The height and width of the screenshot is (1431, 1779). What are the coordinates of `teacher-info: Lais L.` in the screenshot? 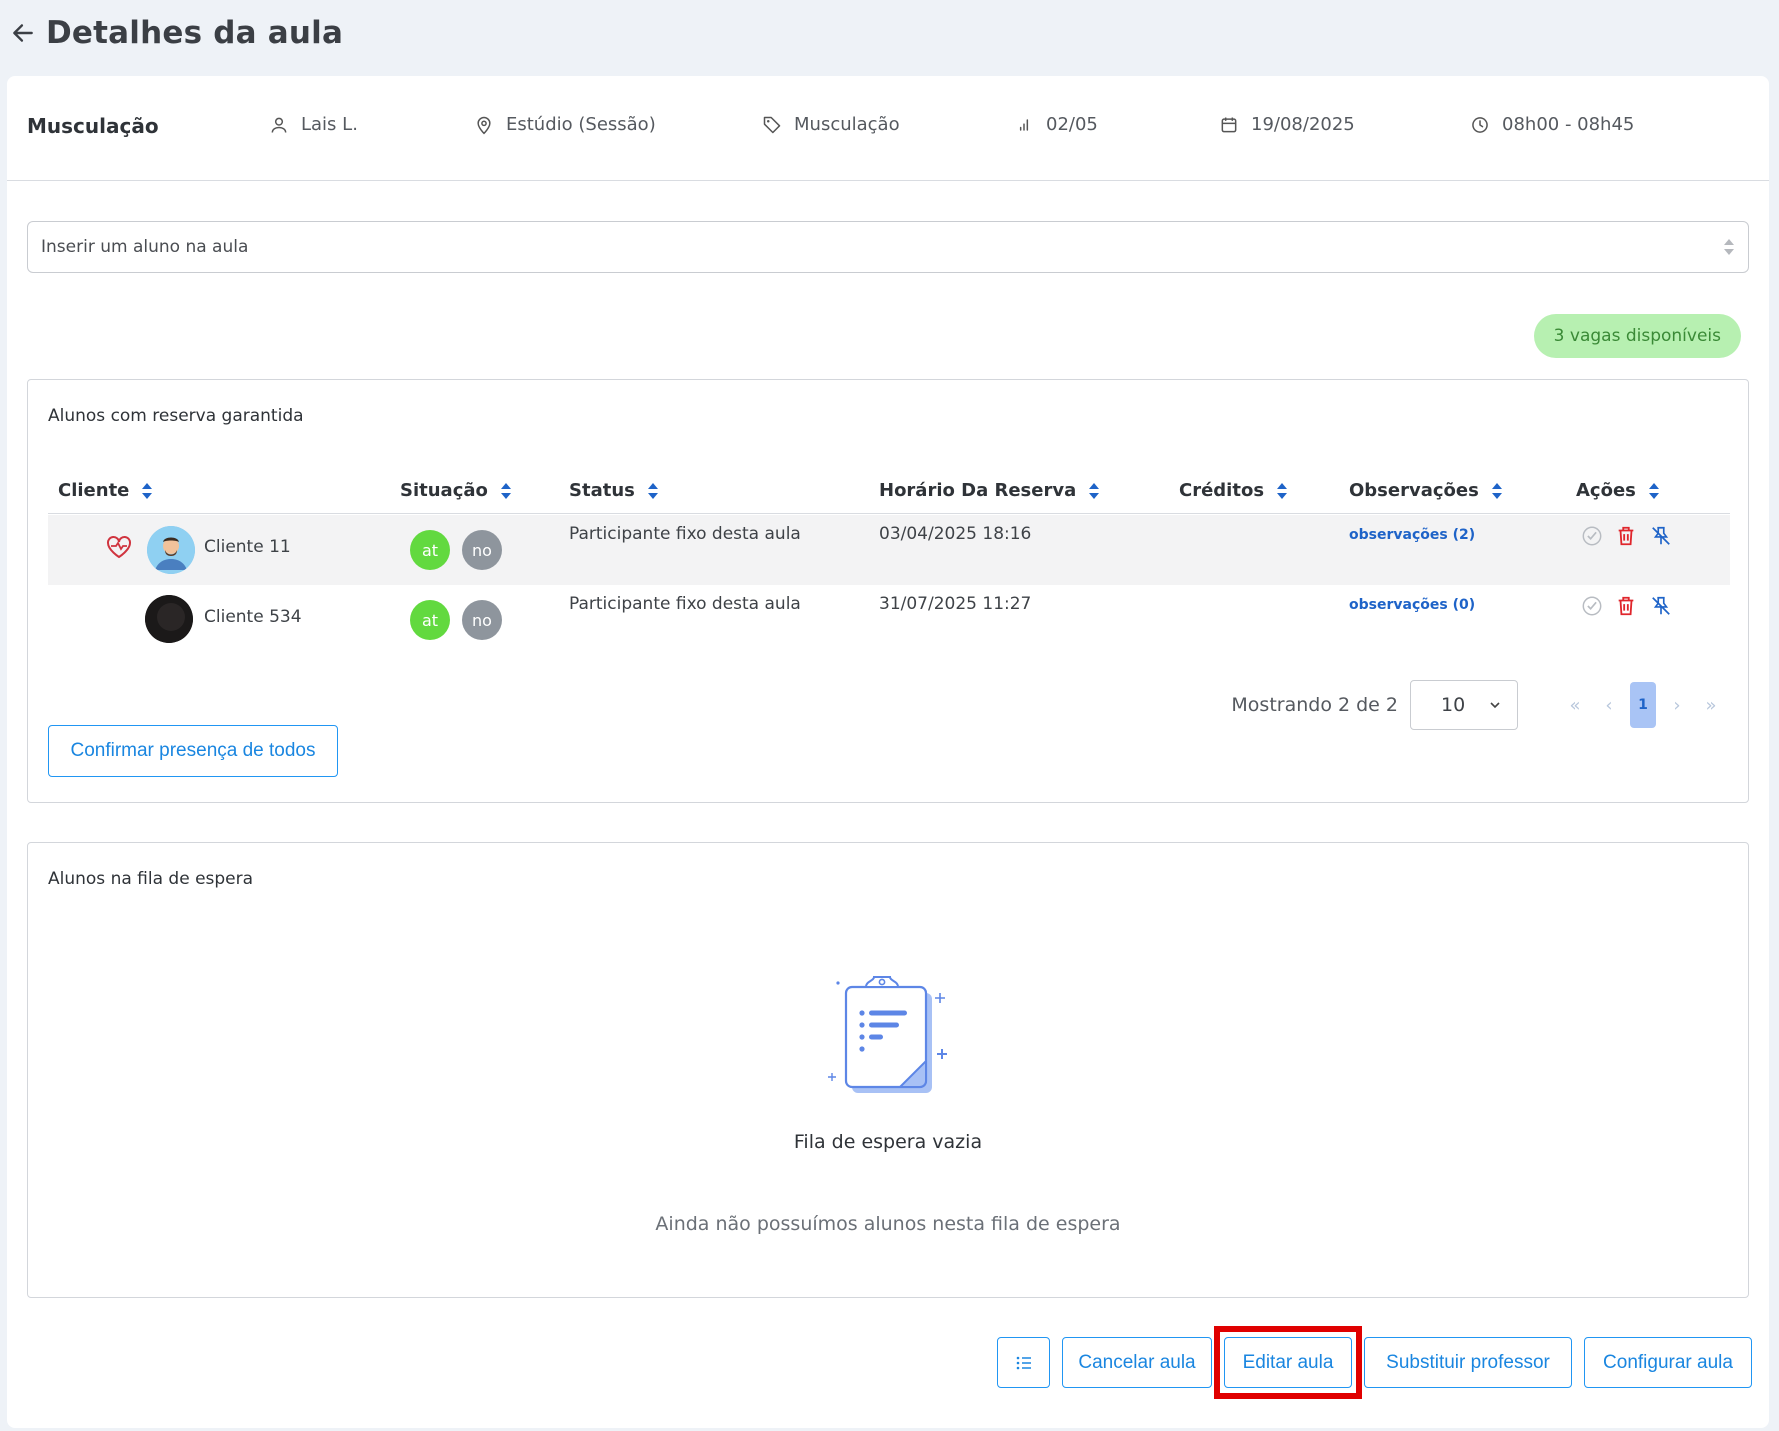 It's located at (313, 124).